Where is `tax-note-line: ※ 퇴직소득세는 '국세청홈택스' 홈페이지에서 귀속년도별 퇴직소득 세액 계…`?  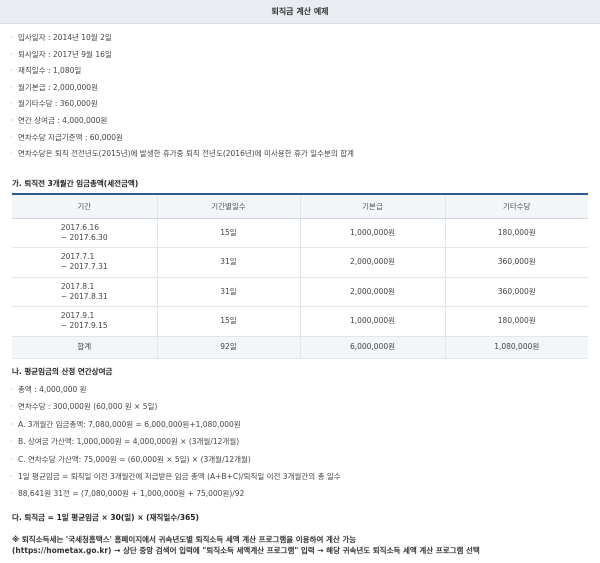
tax-note-line: ※ 퇴직소득세는 '국세청홈택스' 홈페이지에서 귀속년도별 퇴직소득 세액 계… is located at coordinates (184, 539).